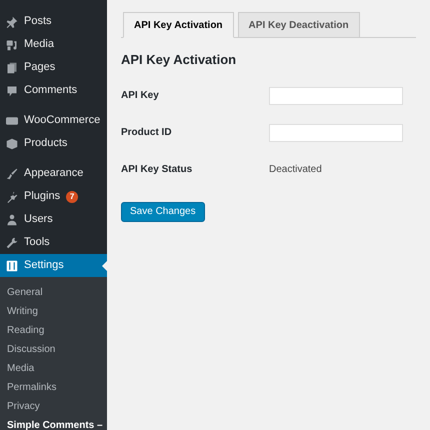  Describe the element at coordinates (104, 266) in the screenshot. I see `current-pointer-icon` at that location.